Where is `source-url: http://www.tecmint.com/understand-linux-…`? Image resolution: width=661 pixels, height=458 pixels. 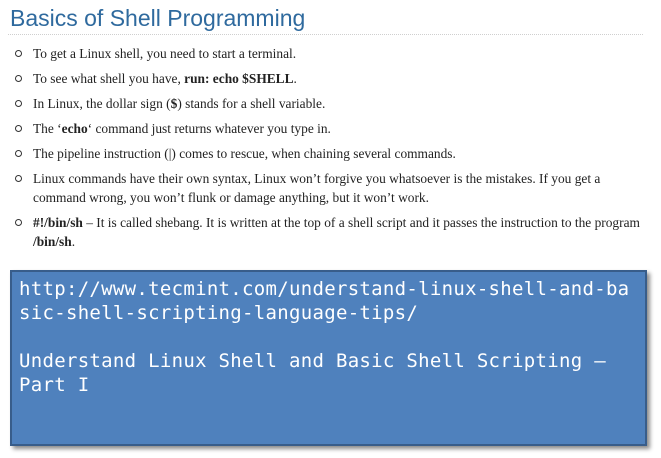 source-url: http://www.tecmint.com/understand-linux-… is located at coordinates (328, 301).